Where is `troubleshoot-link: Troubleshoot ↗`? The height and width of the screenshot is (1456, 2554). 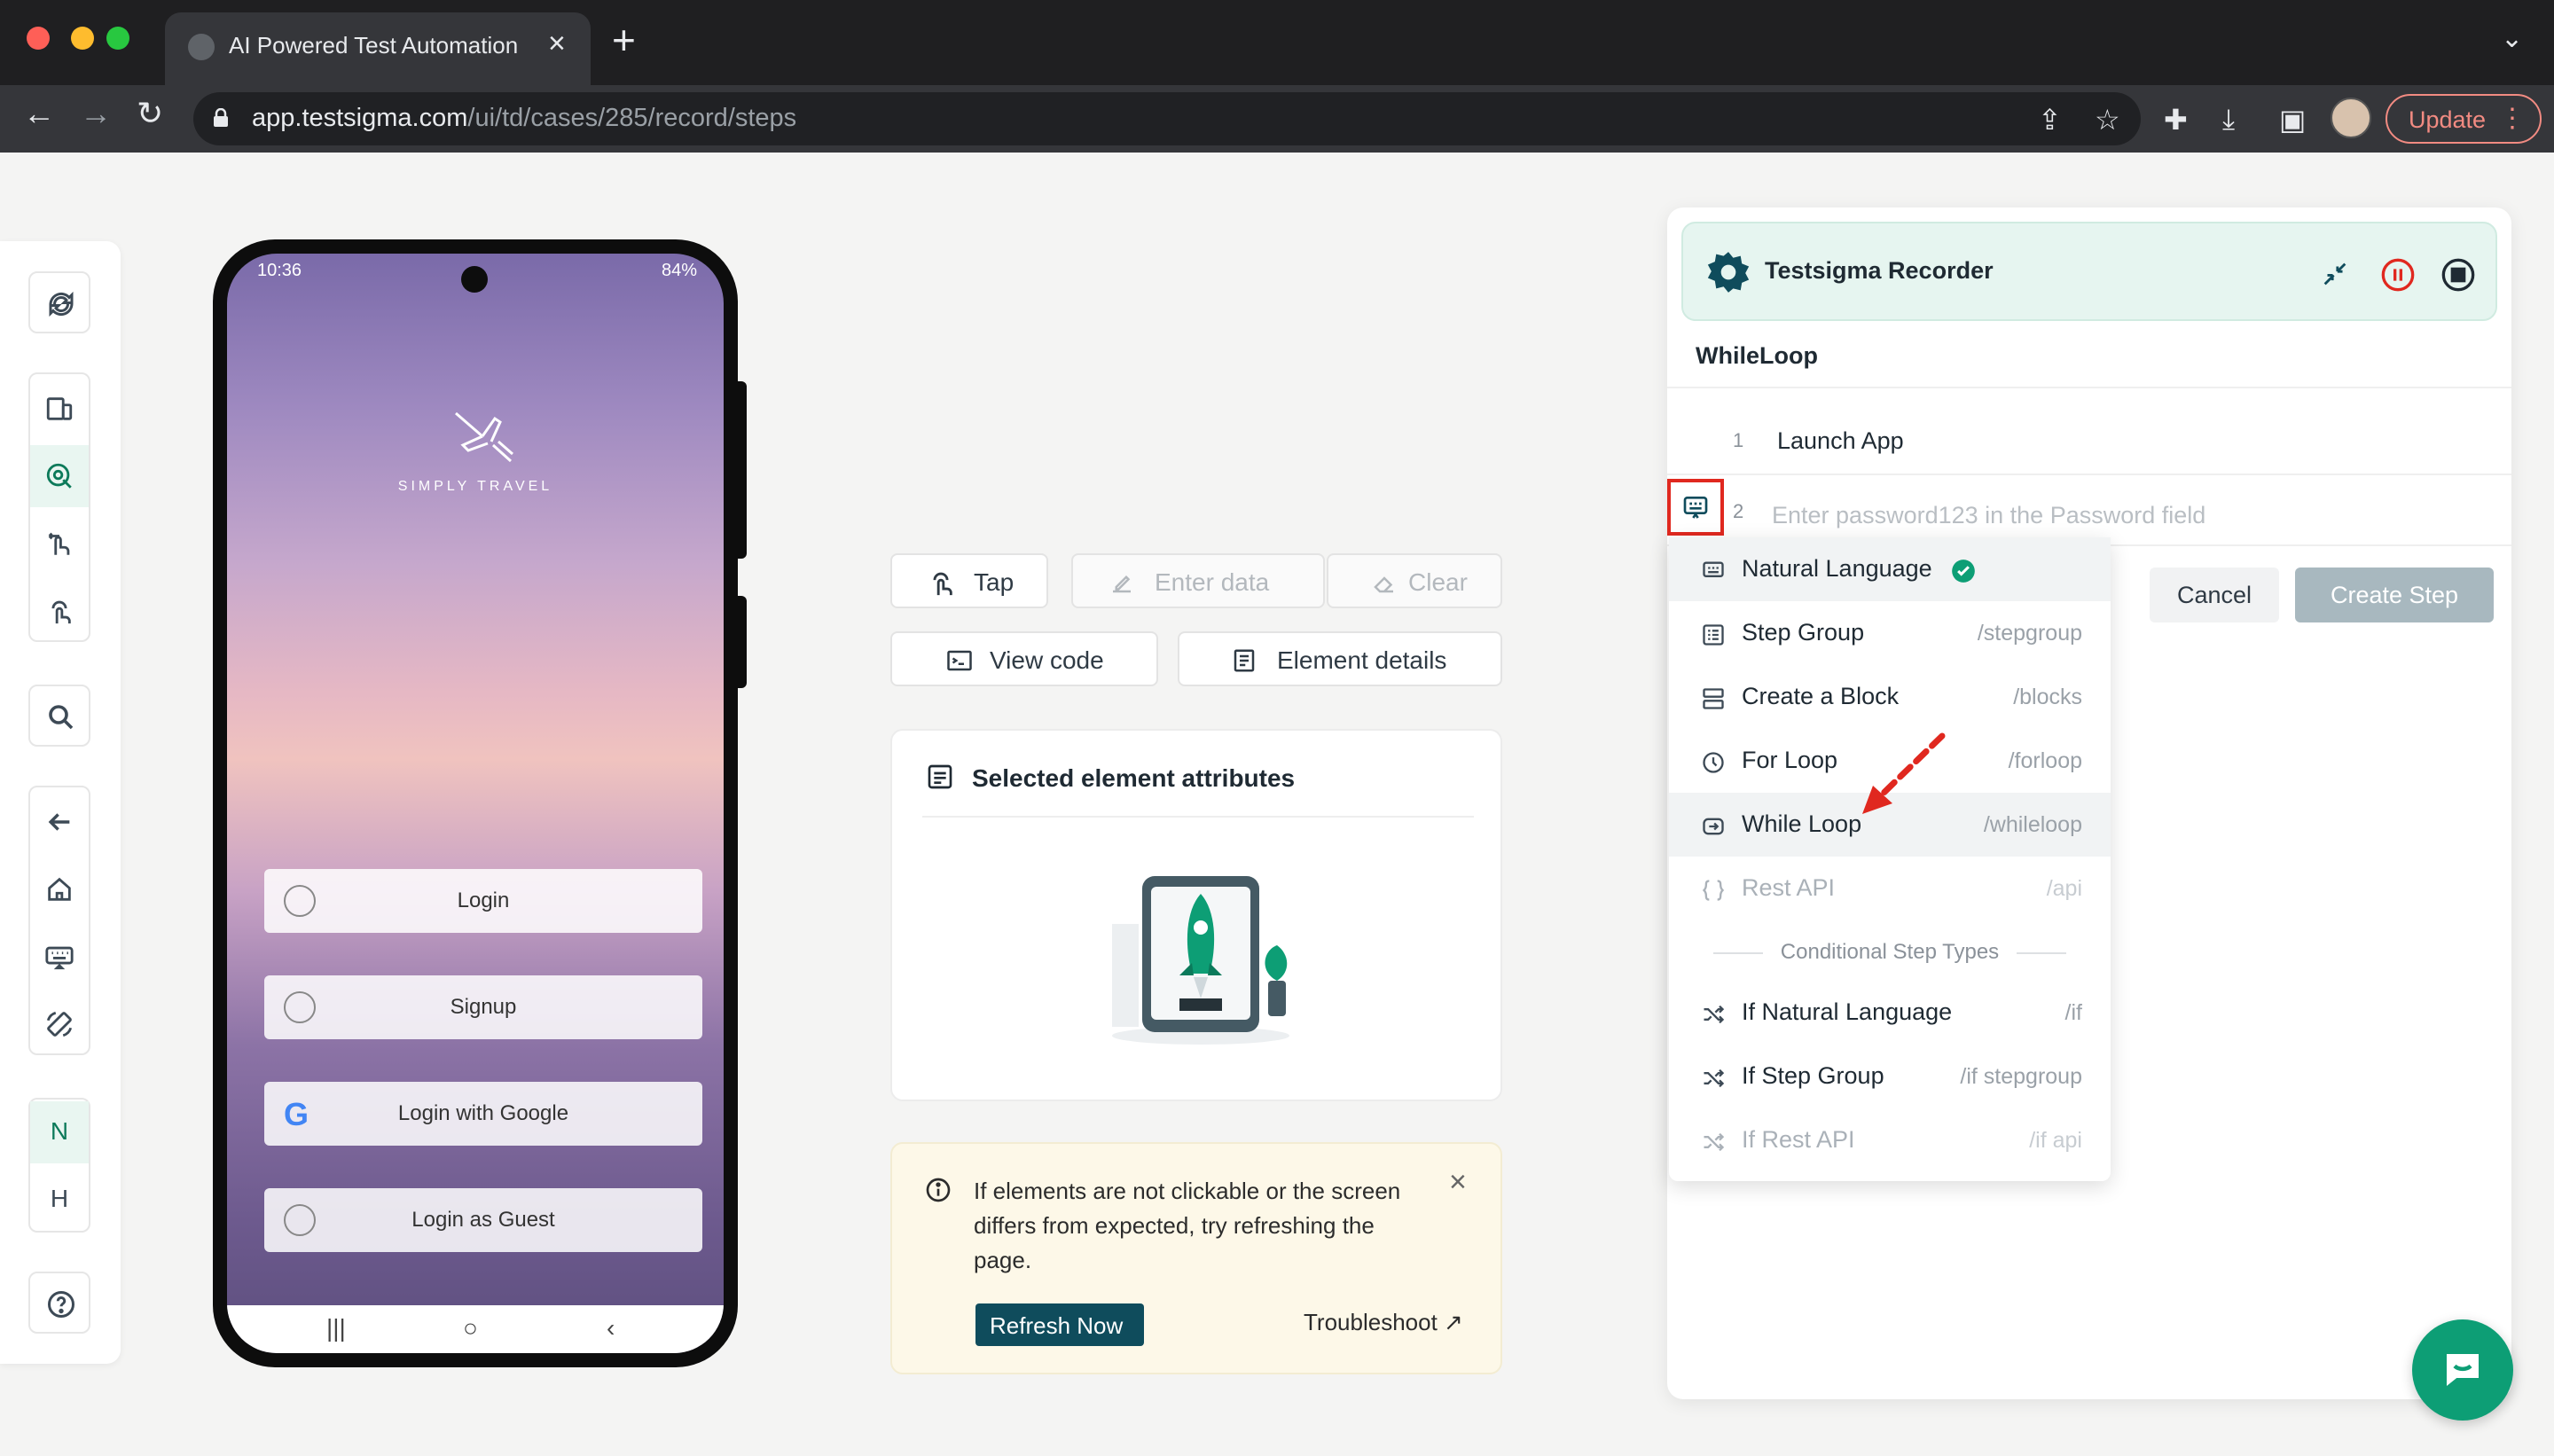 troubleshoot-link: Troubleshoot ↗ is located at coordinates (1383, 1322).